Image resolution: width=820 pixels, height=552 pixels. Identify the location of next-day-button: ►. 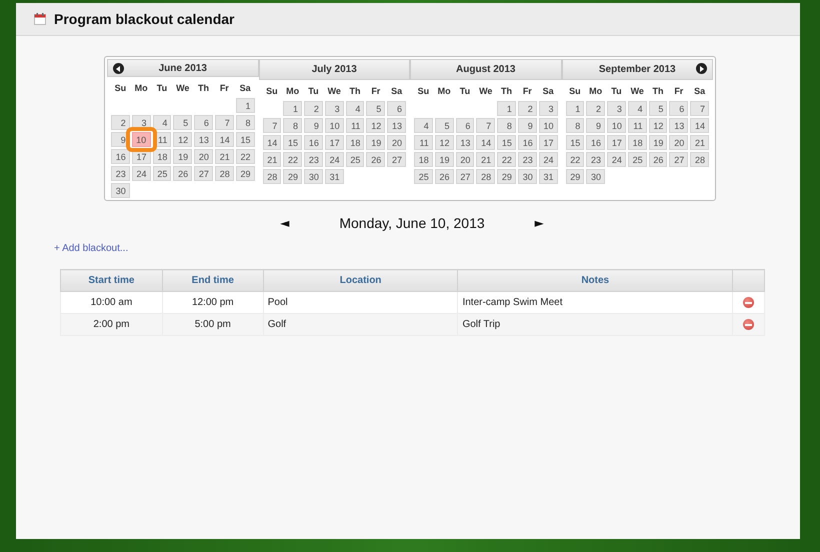
(539, 223).